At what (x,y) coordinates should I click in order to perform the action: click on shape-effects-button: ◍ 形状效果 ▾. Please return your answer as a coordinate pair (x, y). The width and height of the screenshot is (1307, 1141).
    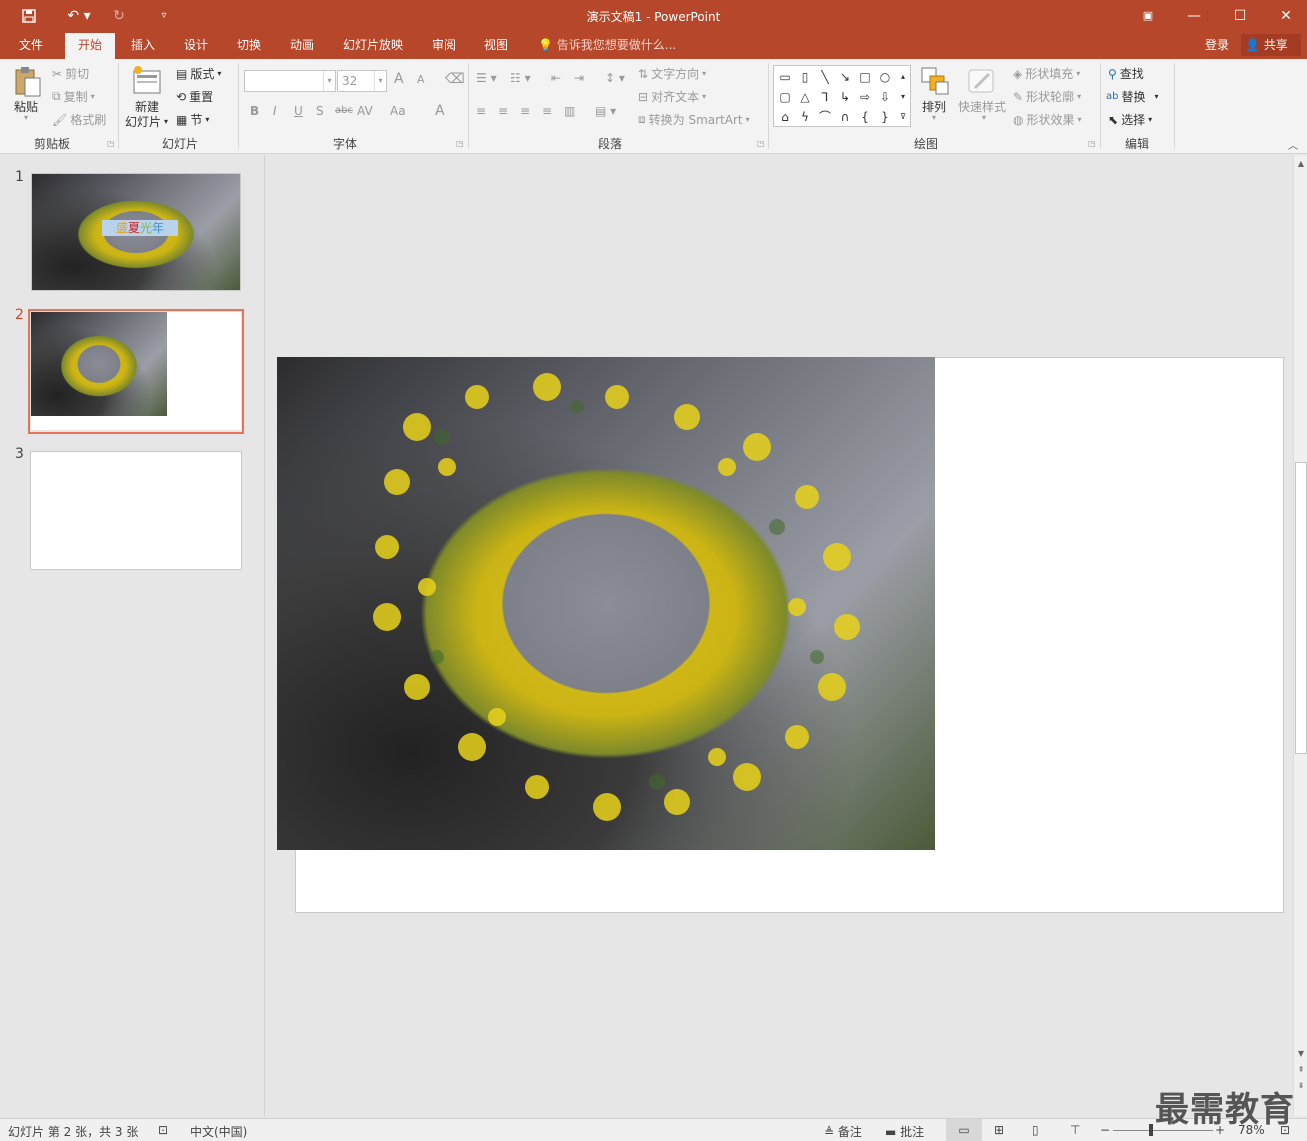
    Looking at the image, I should click on (1047, 119).